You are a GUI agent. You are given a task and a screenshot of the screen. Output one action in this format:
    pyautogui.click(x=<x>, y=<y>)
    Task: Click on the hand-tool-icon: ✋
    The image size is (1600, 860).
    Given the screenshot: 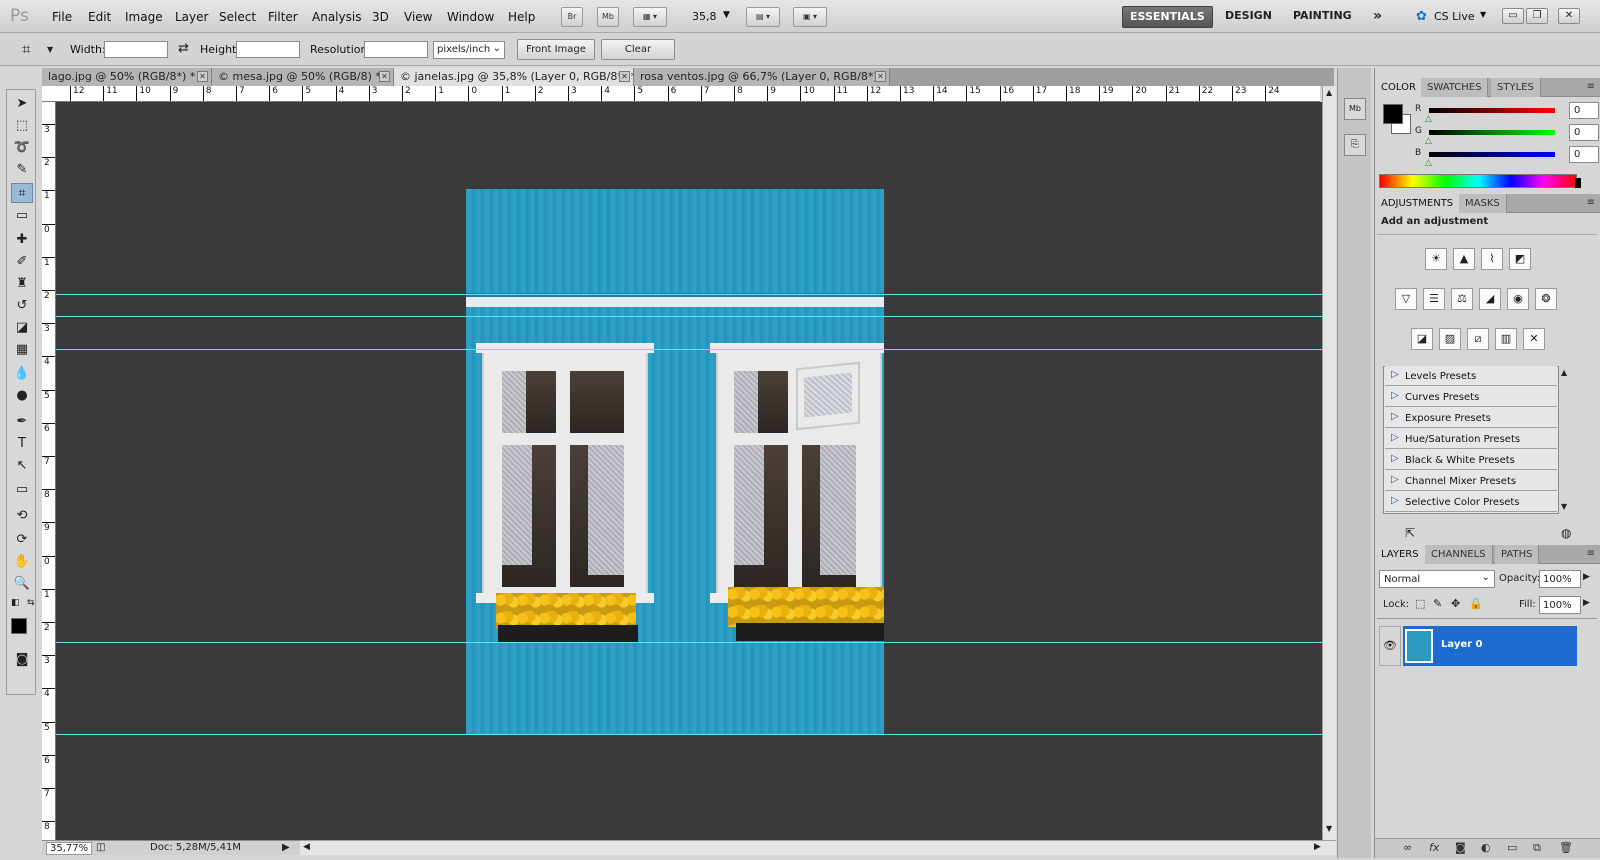 What is the action you would take?
    pyautogui.click(x=22, y=562)
    